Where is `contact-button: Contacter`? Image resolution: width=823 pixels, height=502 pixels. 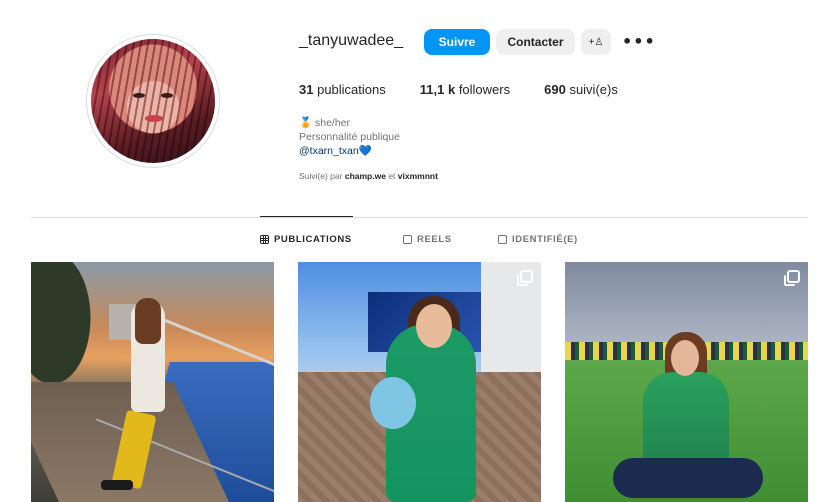 contact-button: Contacter is located at coordinates (535, 42).